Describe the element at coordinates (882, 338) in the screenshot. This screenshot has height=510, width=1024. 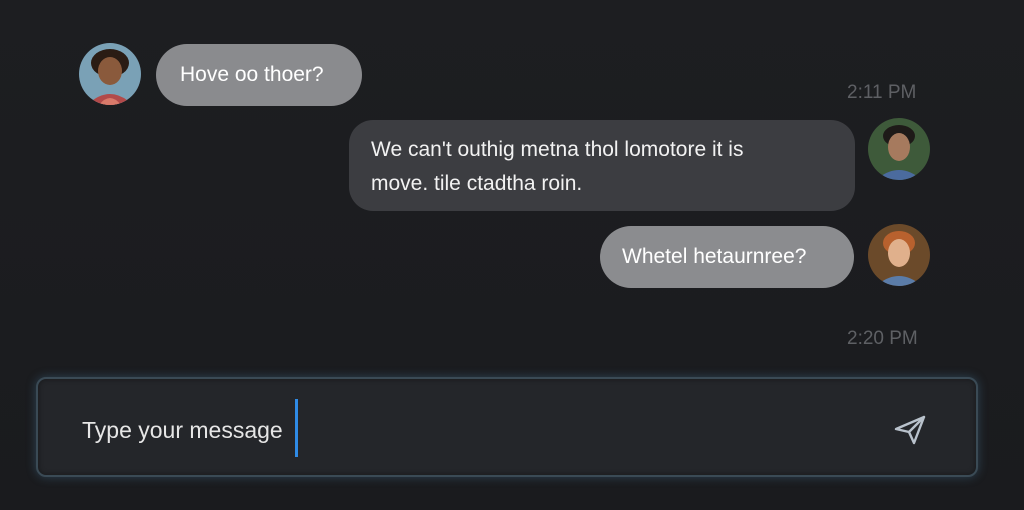
I see `timestamp: 2:20 PM` at that location.